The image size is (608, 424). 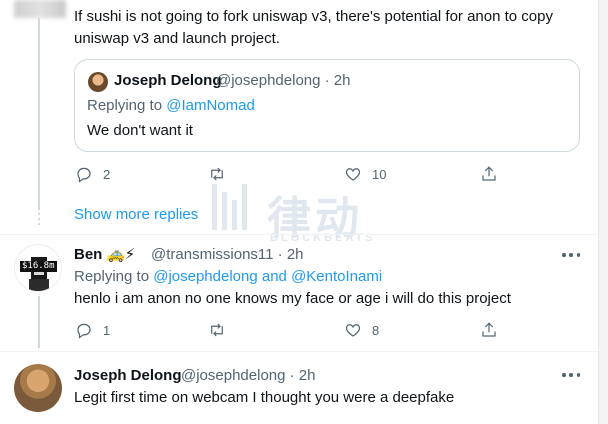 I want to click on quote-author-name: Joseph Delong, so click(x=168, y=80).